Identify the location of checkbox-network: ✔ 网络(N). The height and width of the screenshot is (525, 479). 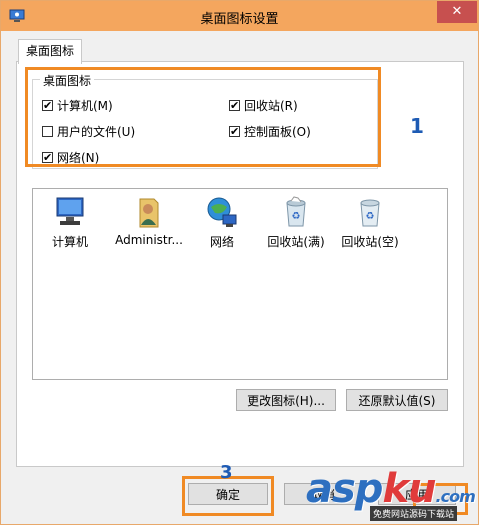
(70, 157).